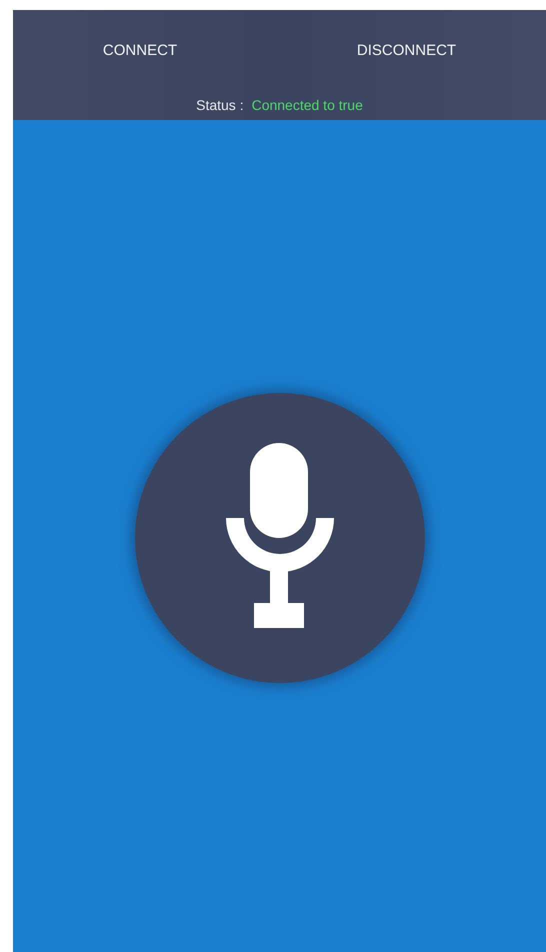 This screenshot has width=546, height=952. What do you see at coordinates (406, 51) in the screenshot?
I see `header-button: DISCONNECT` at bounding box center [406, 51].